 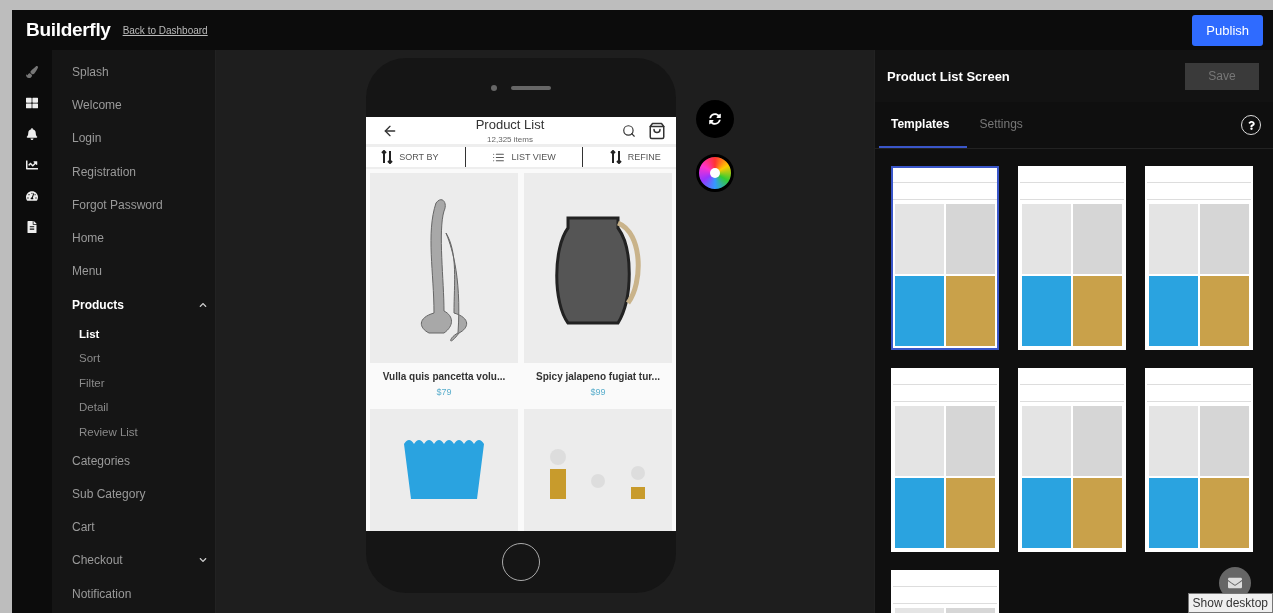 I want to click on brush-icon, so click(x=32, y=72).